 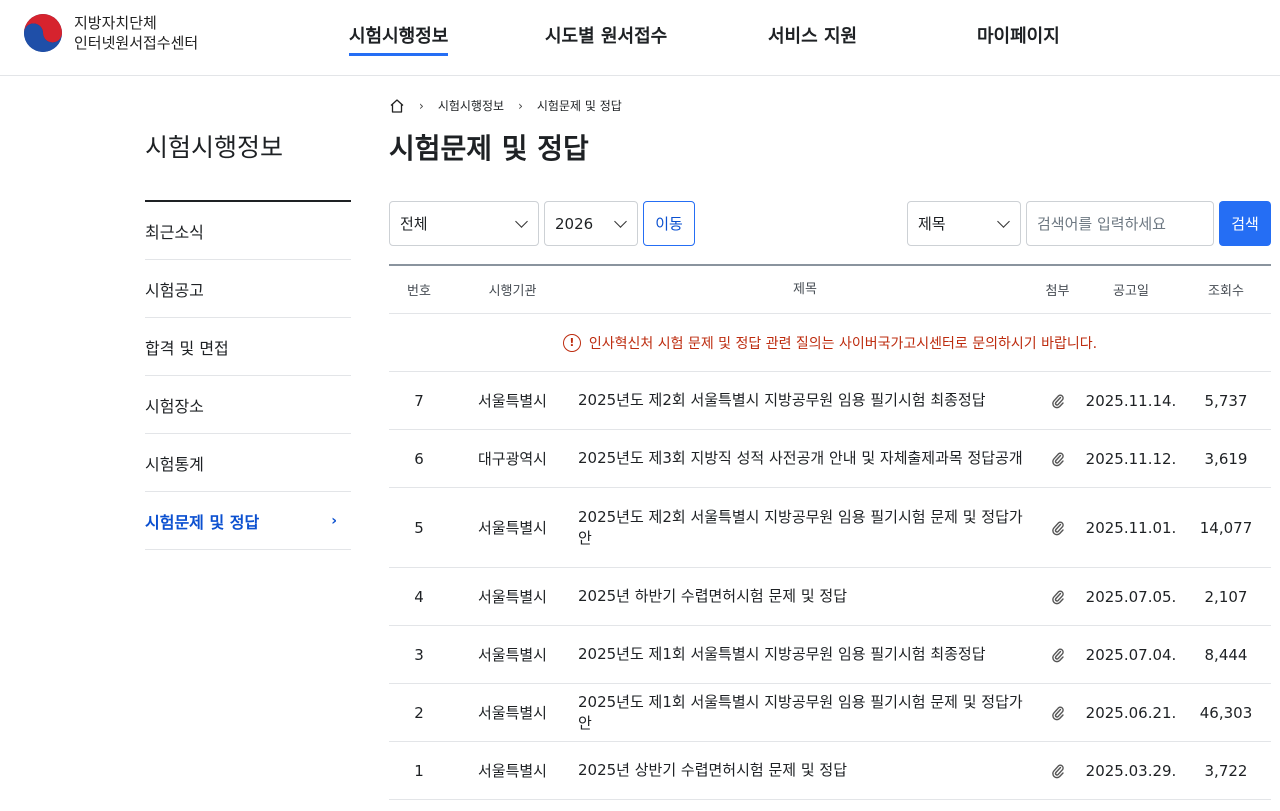 What do you see at coordinates (805, 528) in the screenshot?
I see `row-title-link: 2025년도 제2회 서울특별시 지방공무원 임용 필기시험 문제 및 정답가안` at bounding box center [805, 528].